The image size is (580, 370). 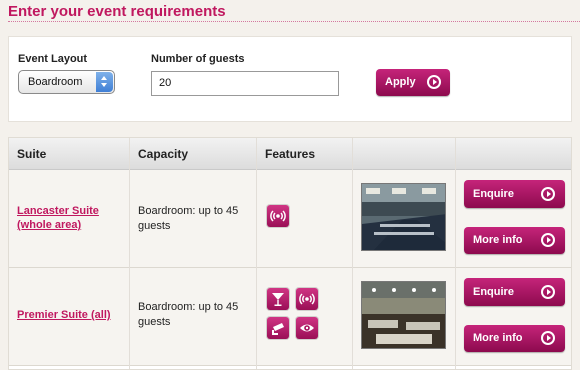 I want to click on header-capacity: Capacity, so click(x=163, y=154).